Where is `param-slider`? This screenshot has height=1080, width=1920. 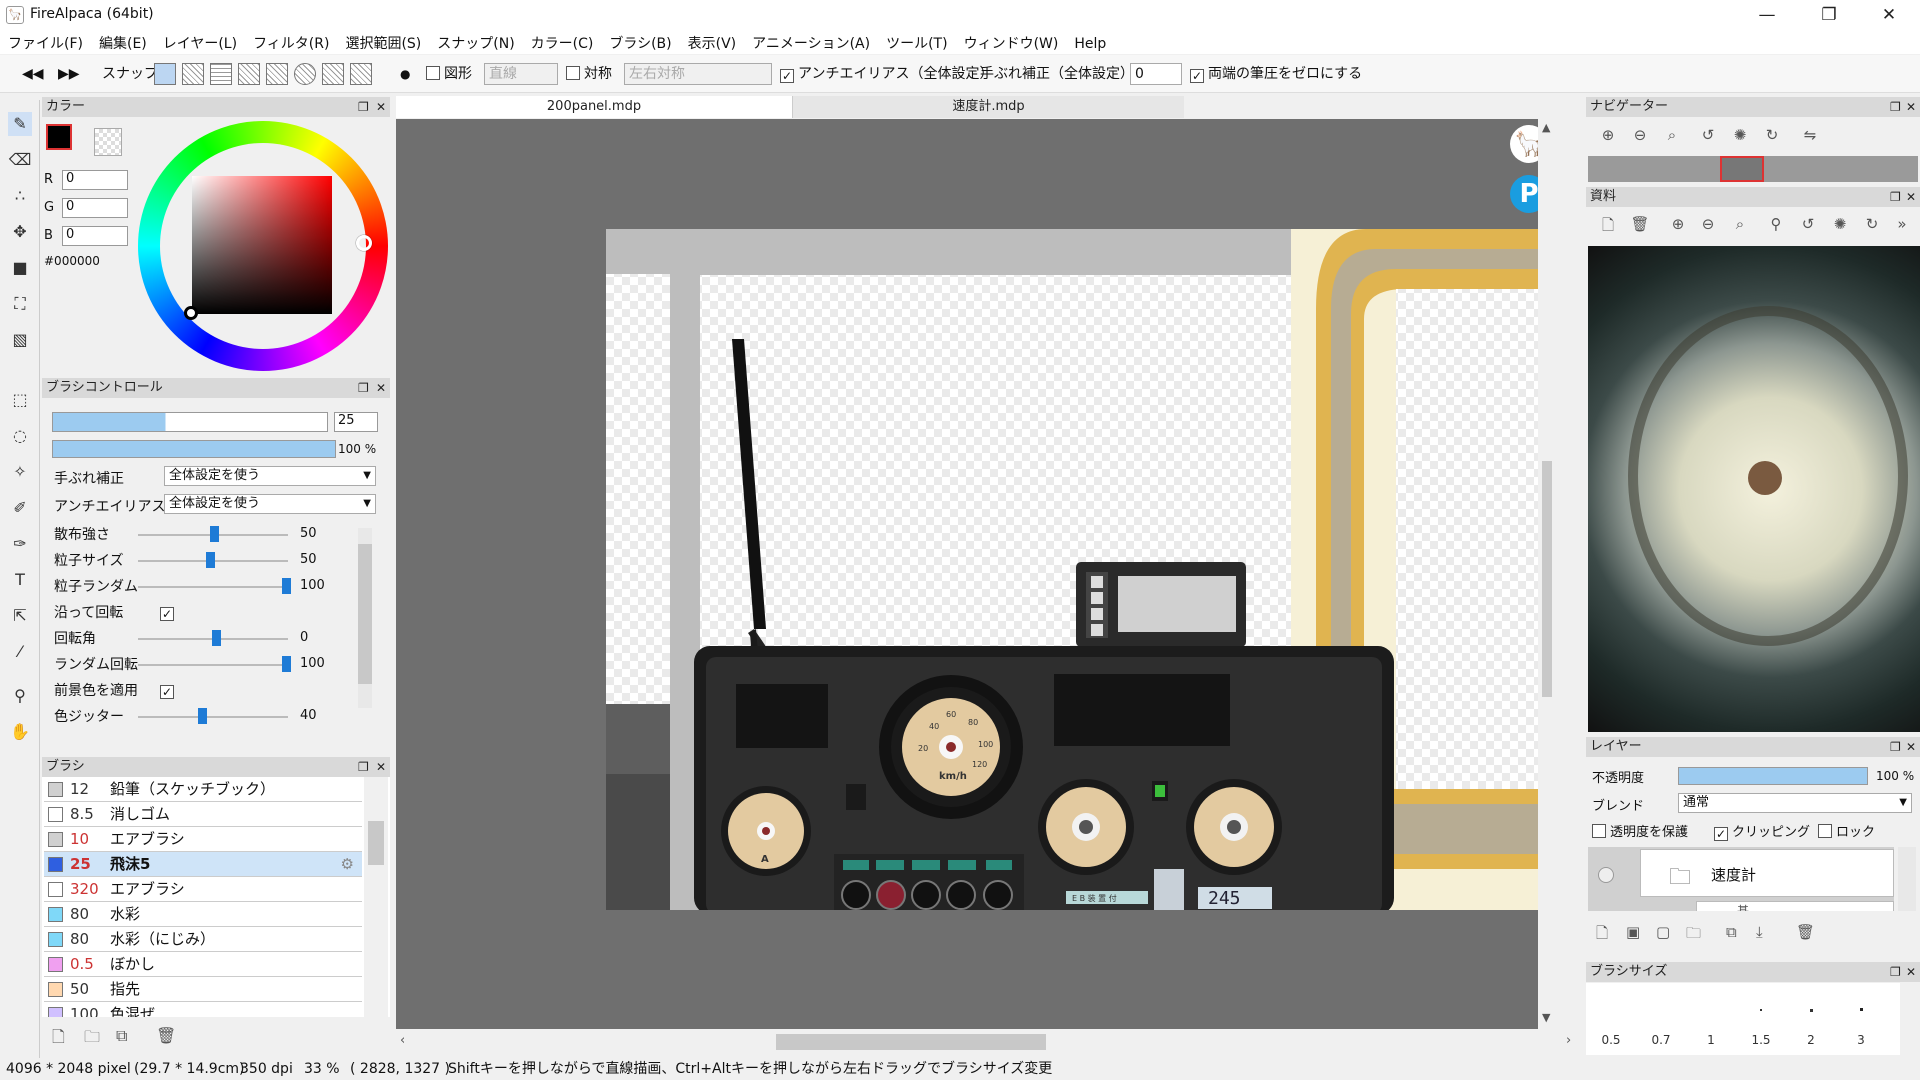 param-slider is located at coordinates (213, 717).